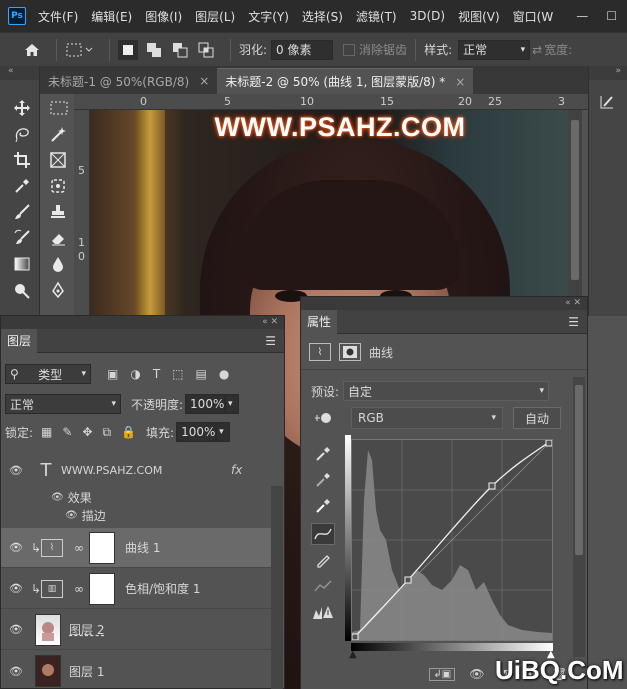 The width and height of the screenshot is (627, 689). Describe the element at coordinates (22, 238) in the screenshot. I see `history-brush-tool-icon` at that location.